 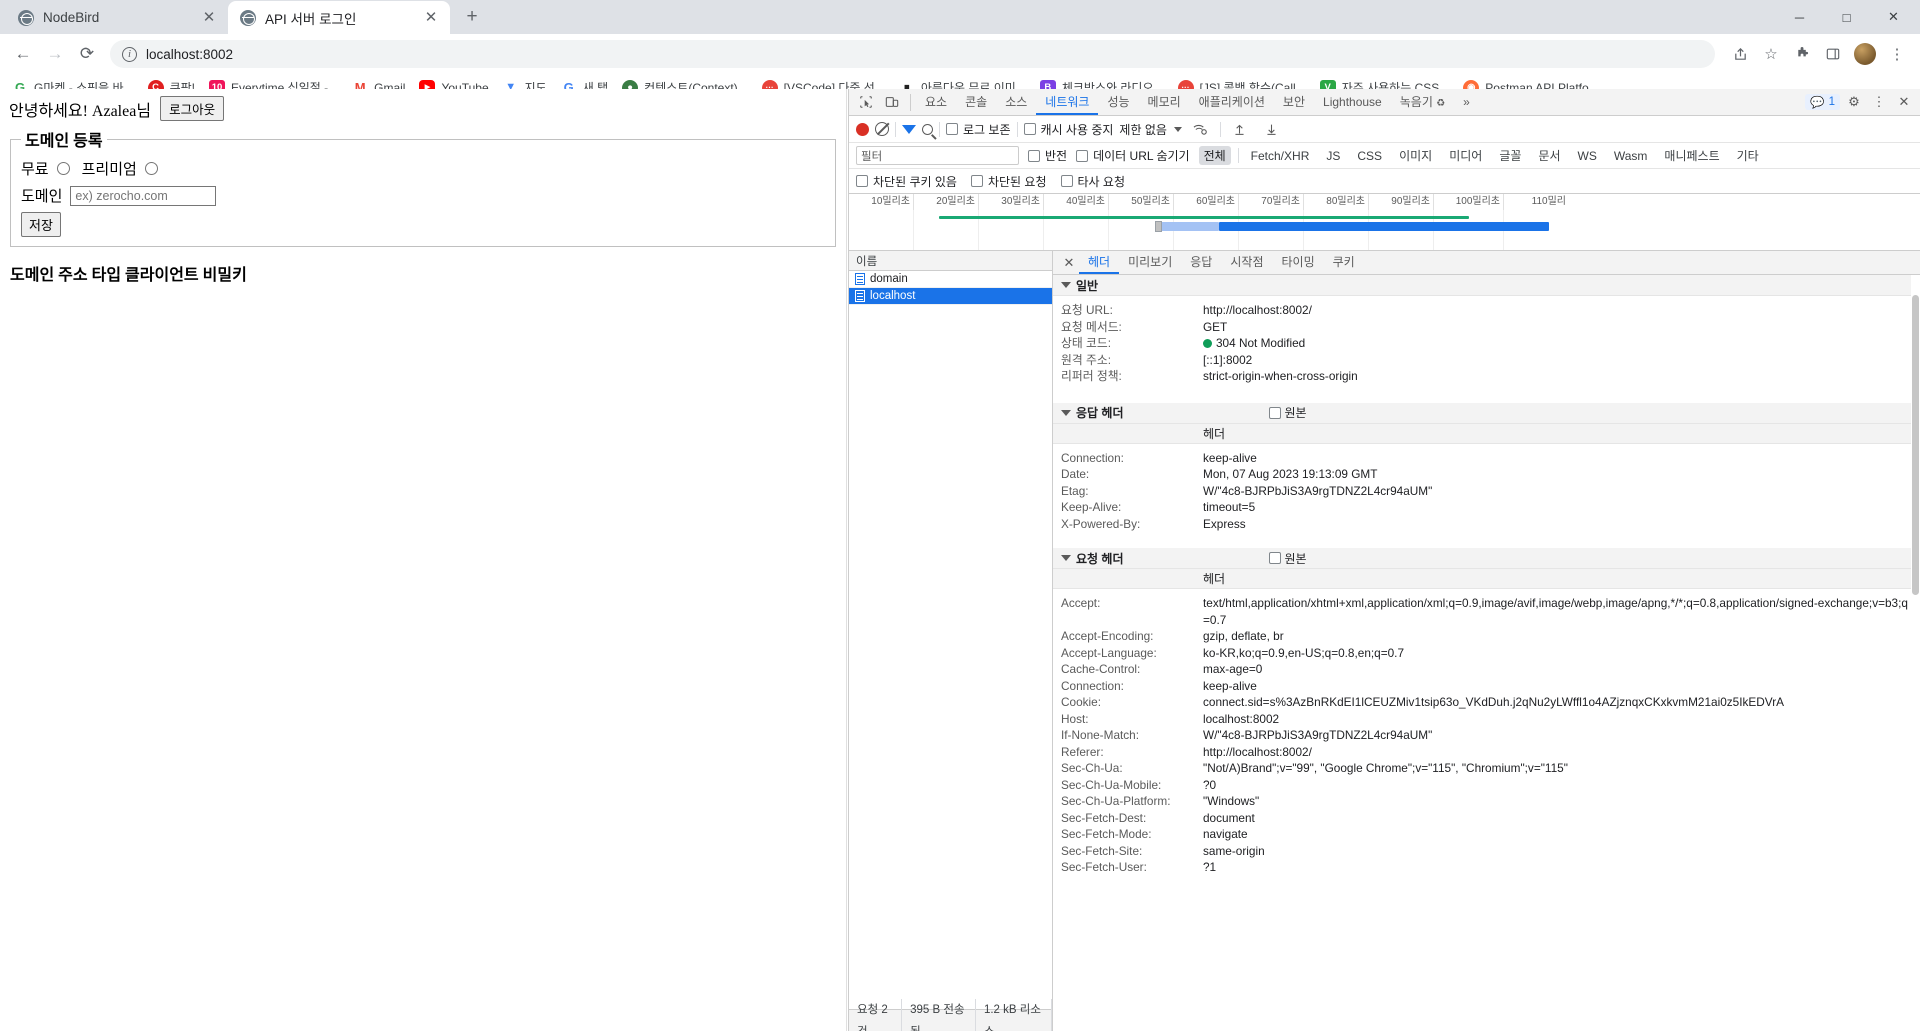 What do you see at coordinates (862, 129) in the screenshot?
I see `record-button` at bounding box center [862, 129].